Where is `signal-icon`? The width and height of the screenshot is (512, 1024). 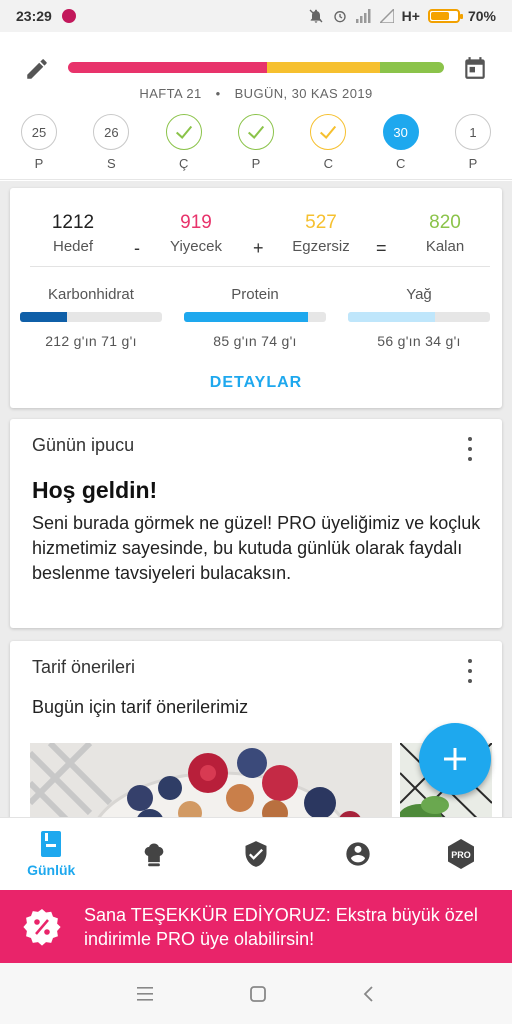
signal-icon is located at coordinates (363, 16).